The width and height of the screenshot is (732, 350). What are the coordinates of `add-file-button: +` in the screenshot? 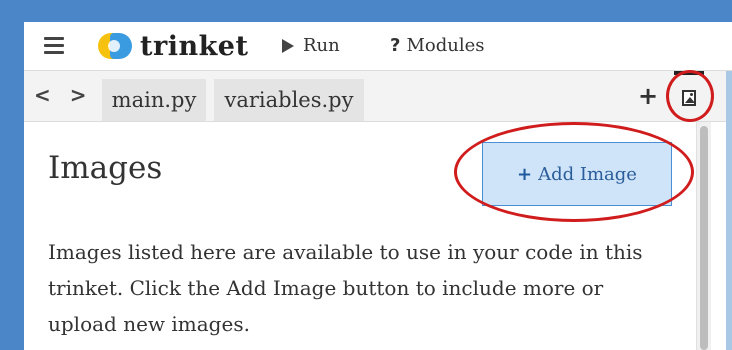 It's located at (648, 96).